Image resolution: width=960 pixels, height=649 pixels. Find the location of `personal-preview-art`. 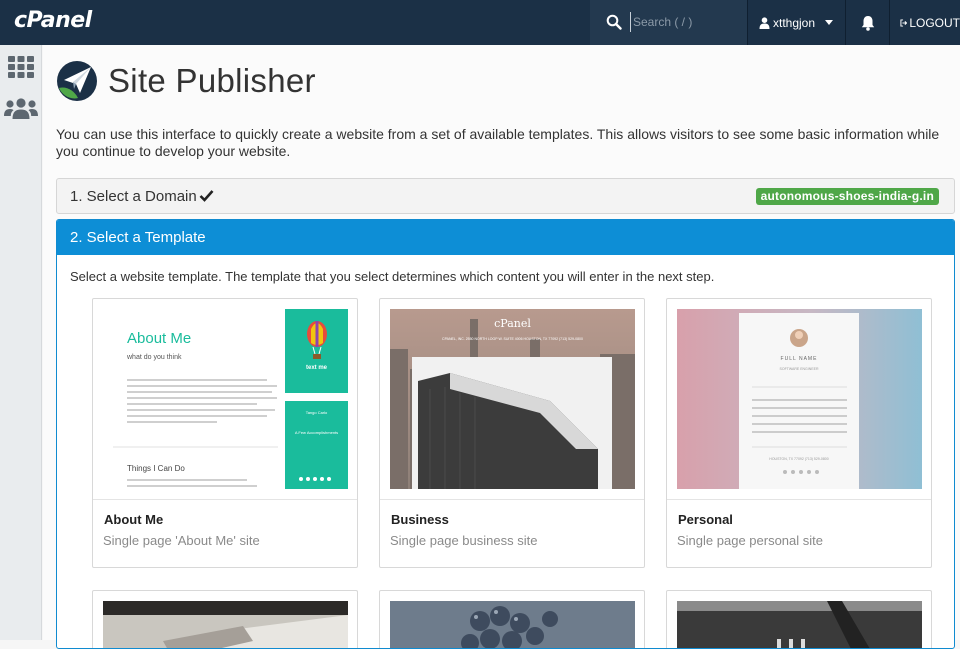

personal-preview-art is located at coordinates (799, 399).